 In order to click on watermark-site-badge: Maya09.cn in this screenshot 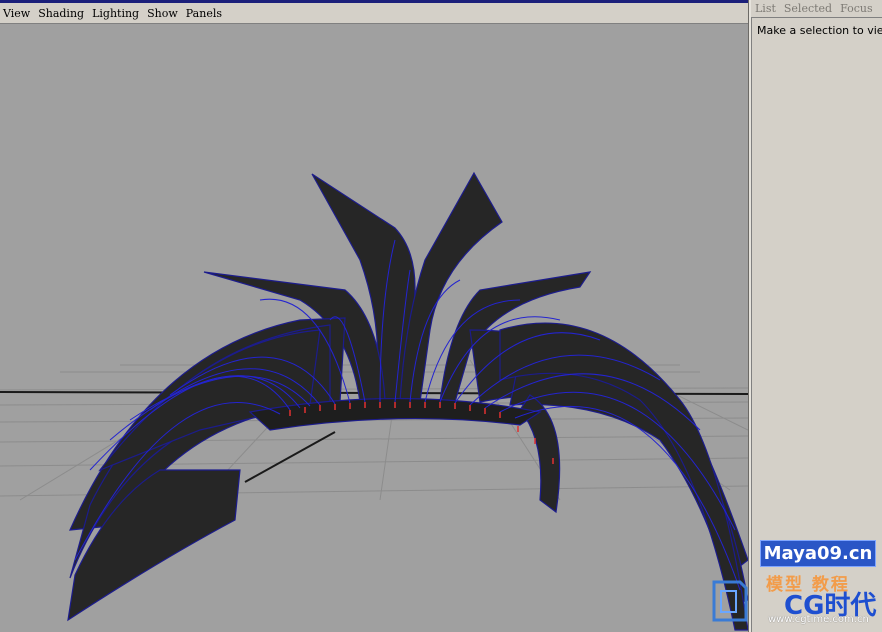, I will do `click(818, 553)`.